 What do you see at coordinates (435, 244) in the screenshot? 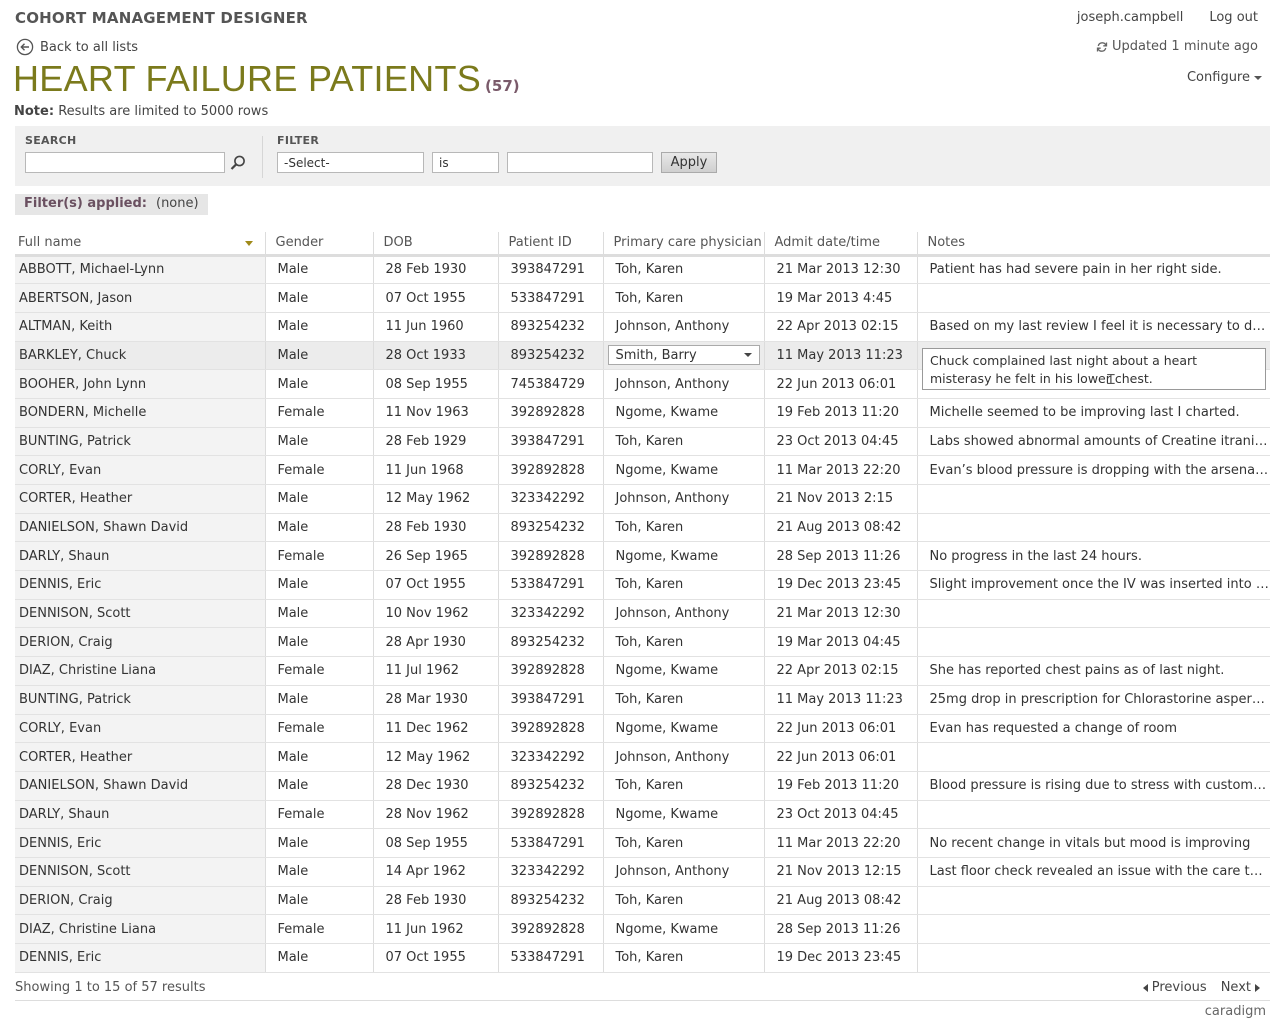
I see `col-header-dob: DOB` at bounding box center [435, 244].